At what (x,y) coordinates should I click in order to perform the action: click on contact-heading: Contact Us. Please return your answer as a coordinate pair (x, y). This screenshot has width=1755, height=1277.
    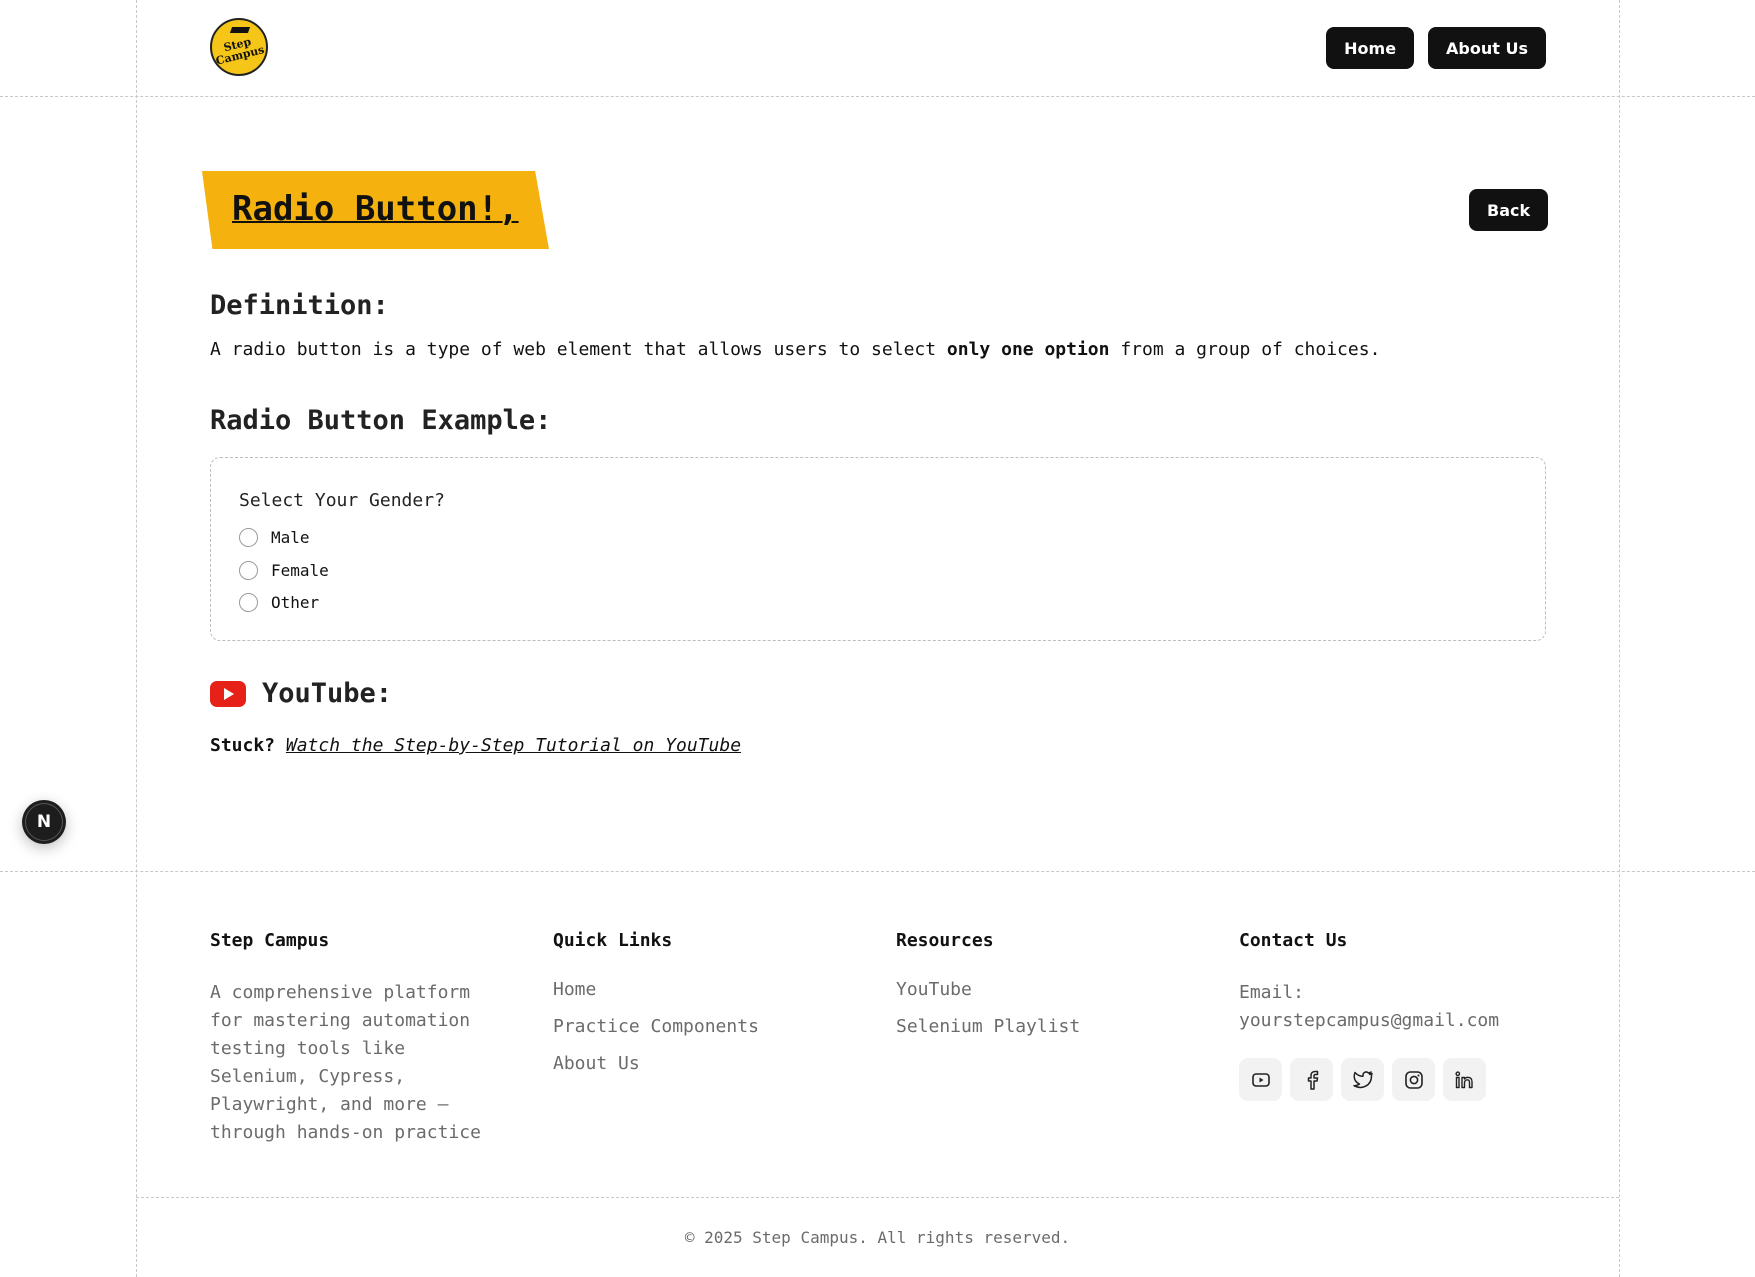
    Looking at the image, I should click on (1293, 940).